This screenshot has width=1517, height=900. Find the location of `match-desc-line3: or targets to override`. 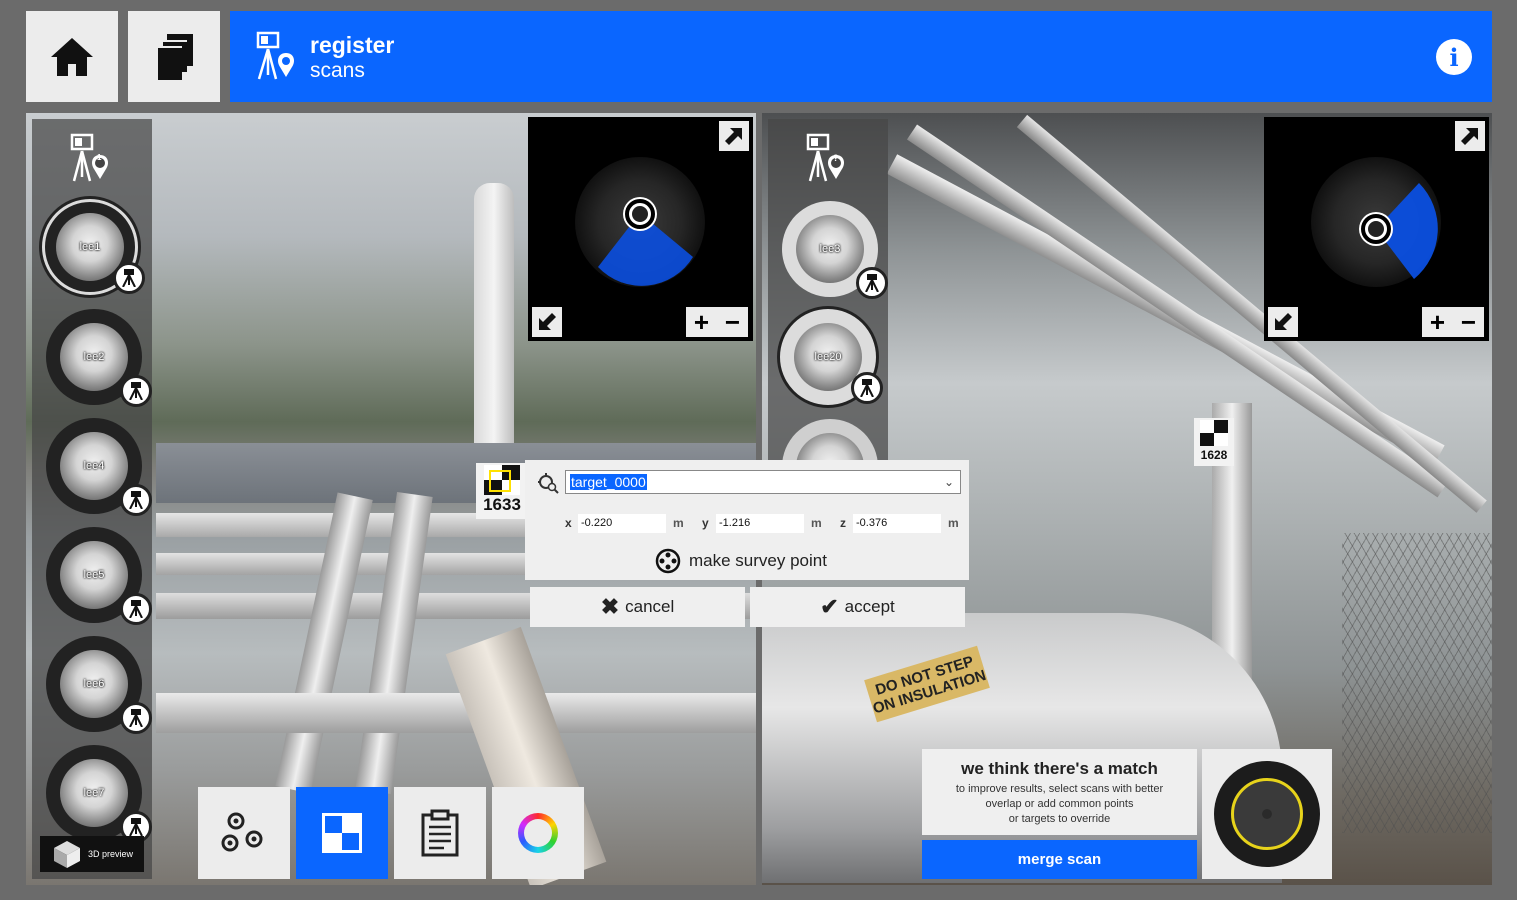

match-desc-line3: or targets to override is located at coordinates (1059, 819).